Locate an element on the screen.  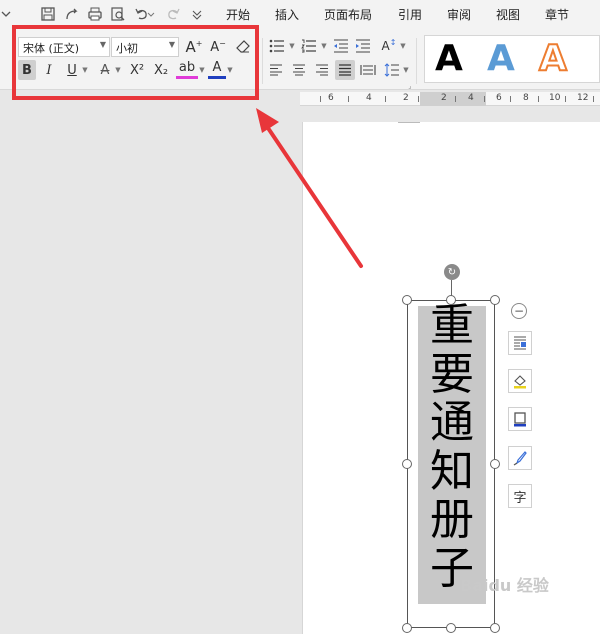
print-icon is located at coordinates (95, 14).